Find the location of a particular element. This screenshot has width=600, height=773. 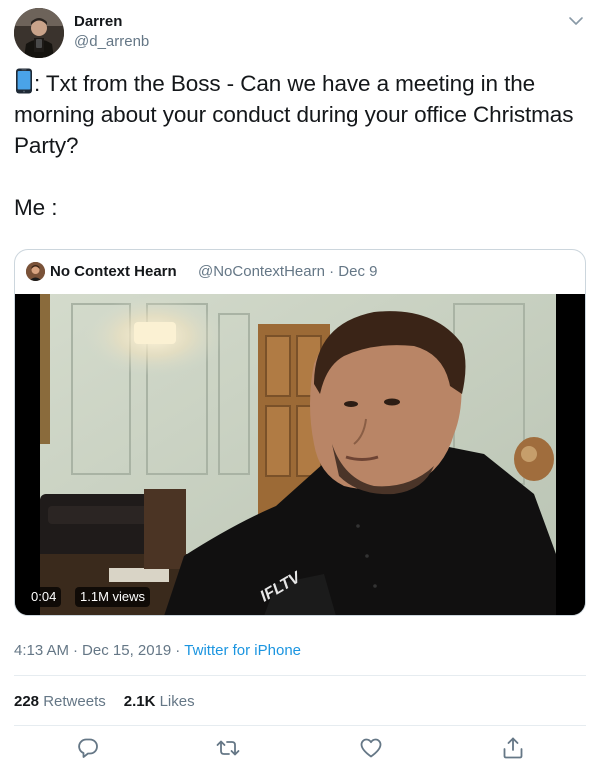

likes-label: Likes is located at coordinates (177, 701).